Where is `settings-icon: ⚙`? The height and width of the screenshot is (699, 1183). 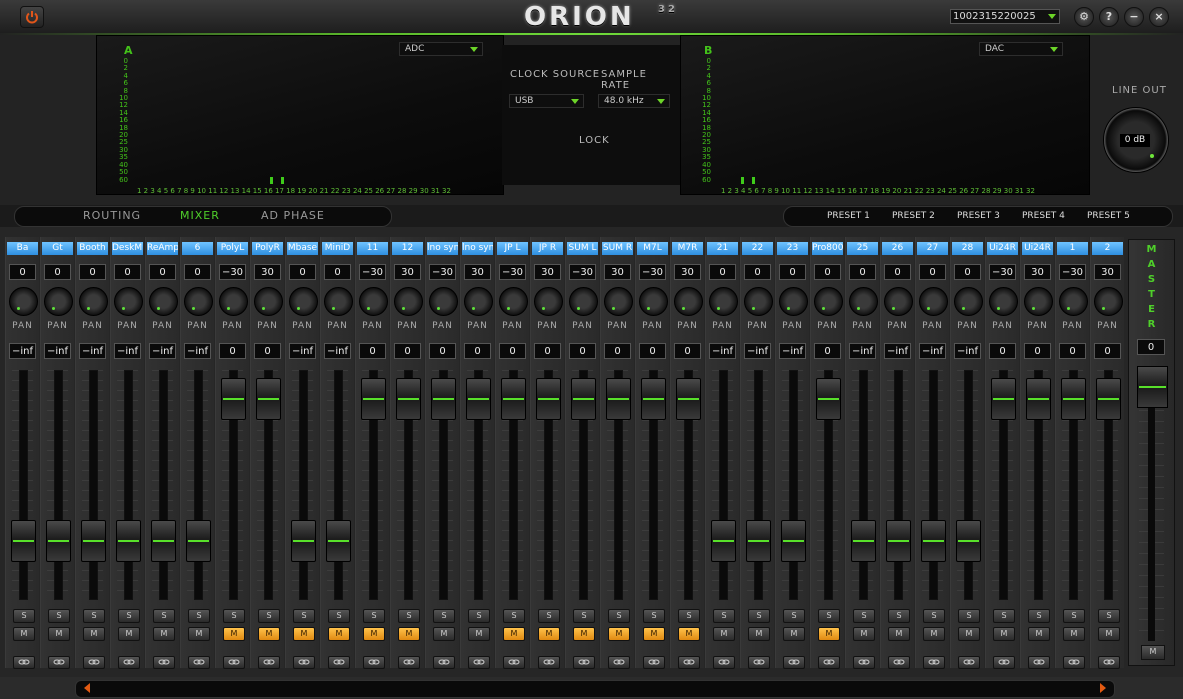
settings-icon: ⚙ is located at coordinates (1084, 17).